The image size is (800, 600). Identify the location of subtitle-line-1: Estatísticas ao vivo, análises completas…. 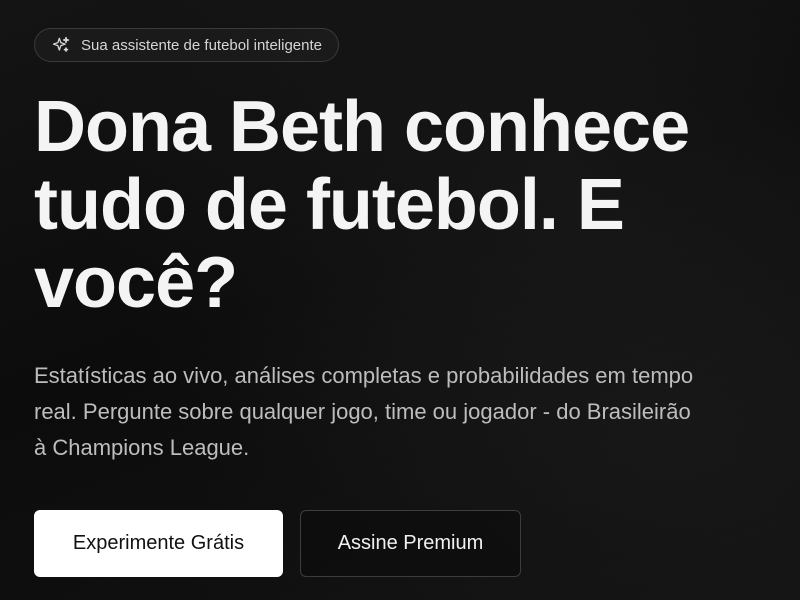
(364, 375).